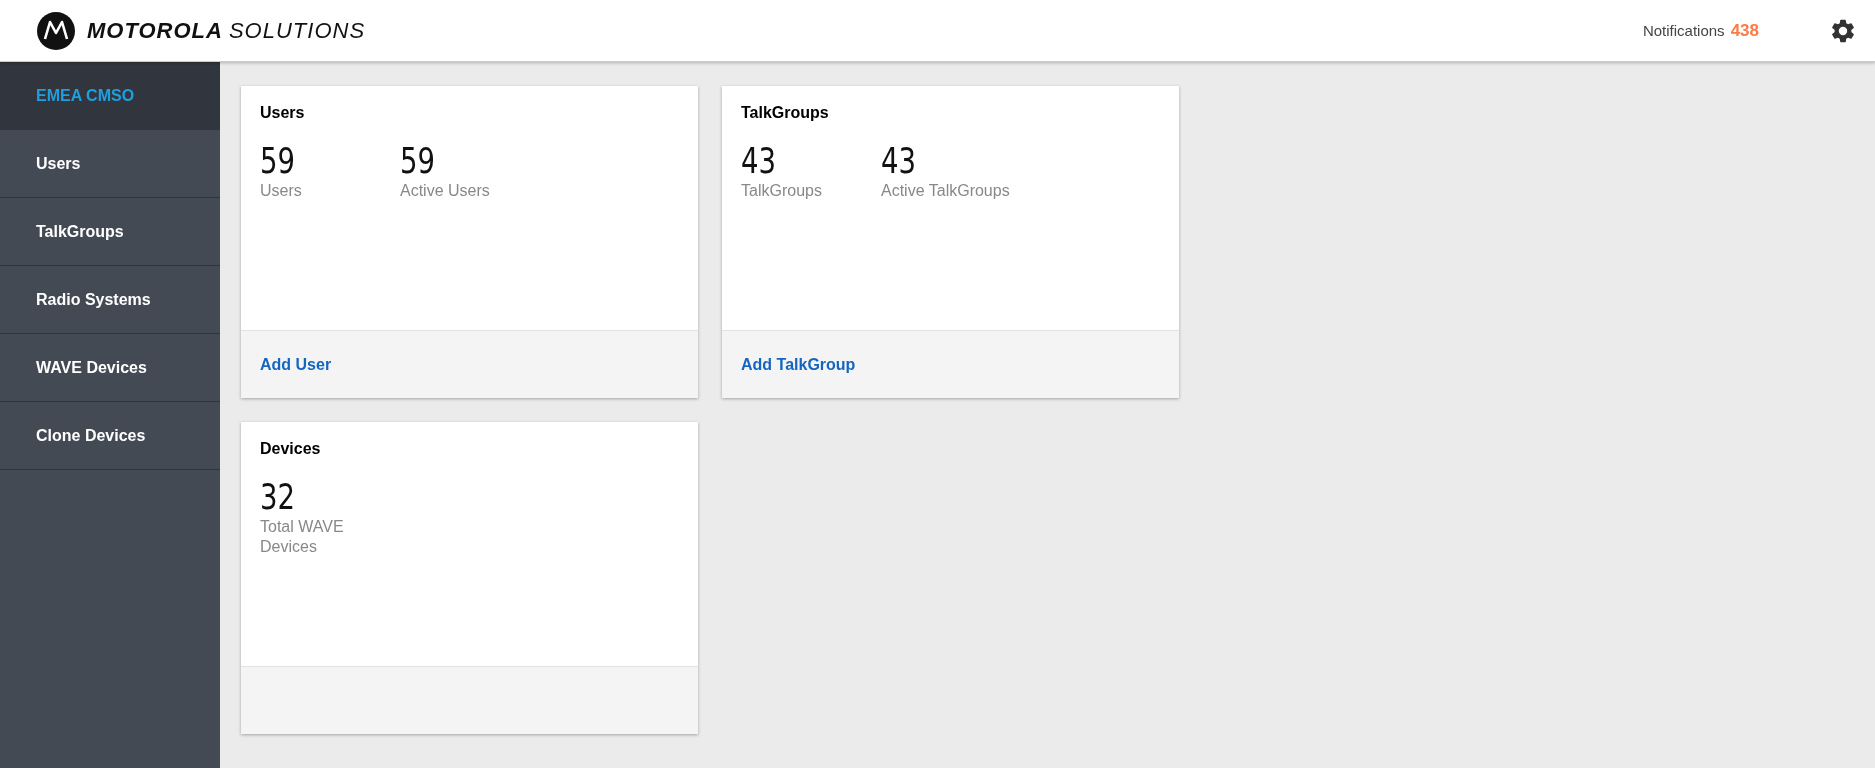  I want to click on brand-suffix: SOLUTIONS, so click(297, 30).